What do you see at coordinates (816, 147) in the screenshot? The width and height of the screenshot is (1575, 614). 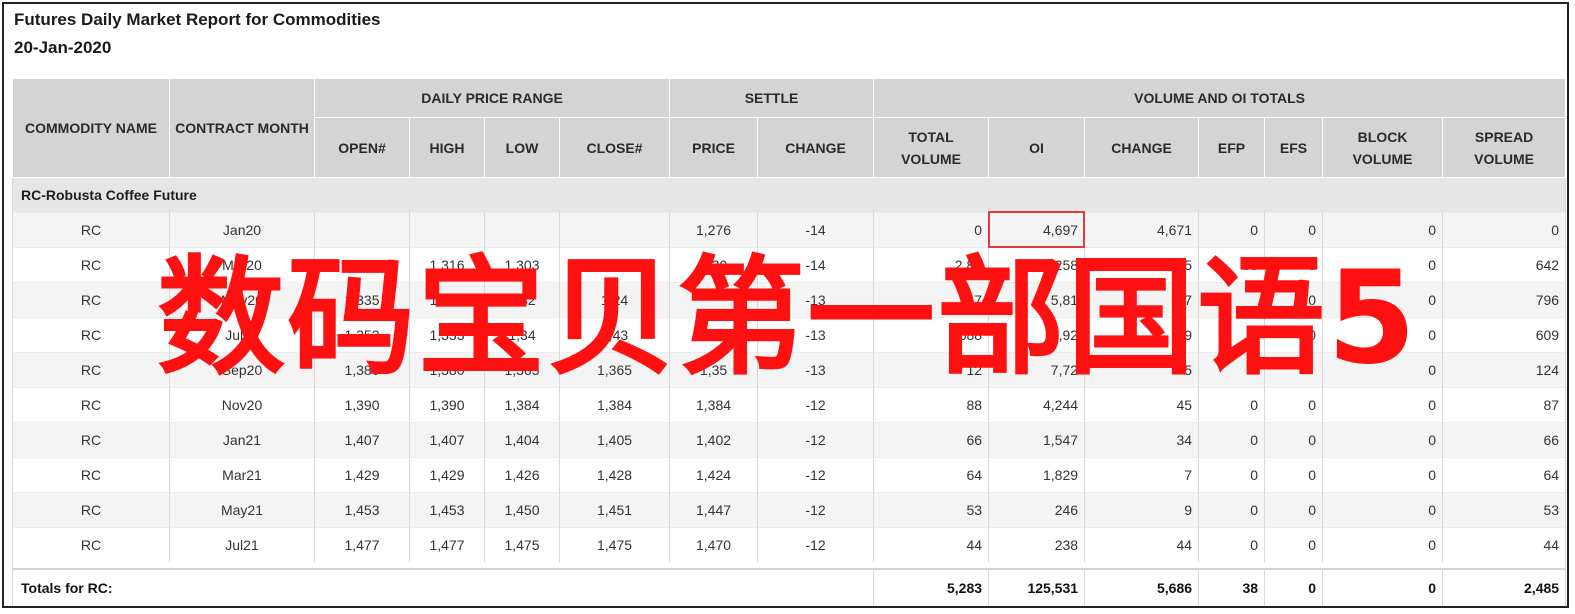 I see `header-change: CHANGE` at bounding box center [816, 147].